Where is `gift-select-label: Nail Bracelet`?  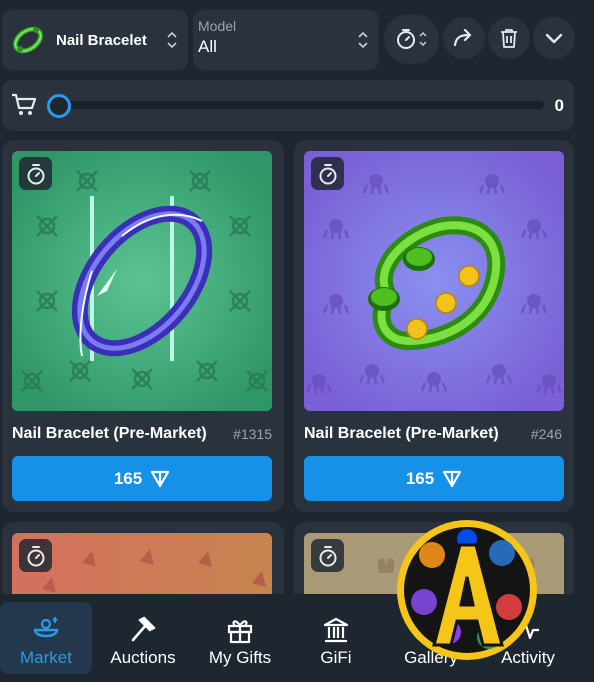
gift-select-label: Nail Bracelet is located at coordinates (101, 40).